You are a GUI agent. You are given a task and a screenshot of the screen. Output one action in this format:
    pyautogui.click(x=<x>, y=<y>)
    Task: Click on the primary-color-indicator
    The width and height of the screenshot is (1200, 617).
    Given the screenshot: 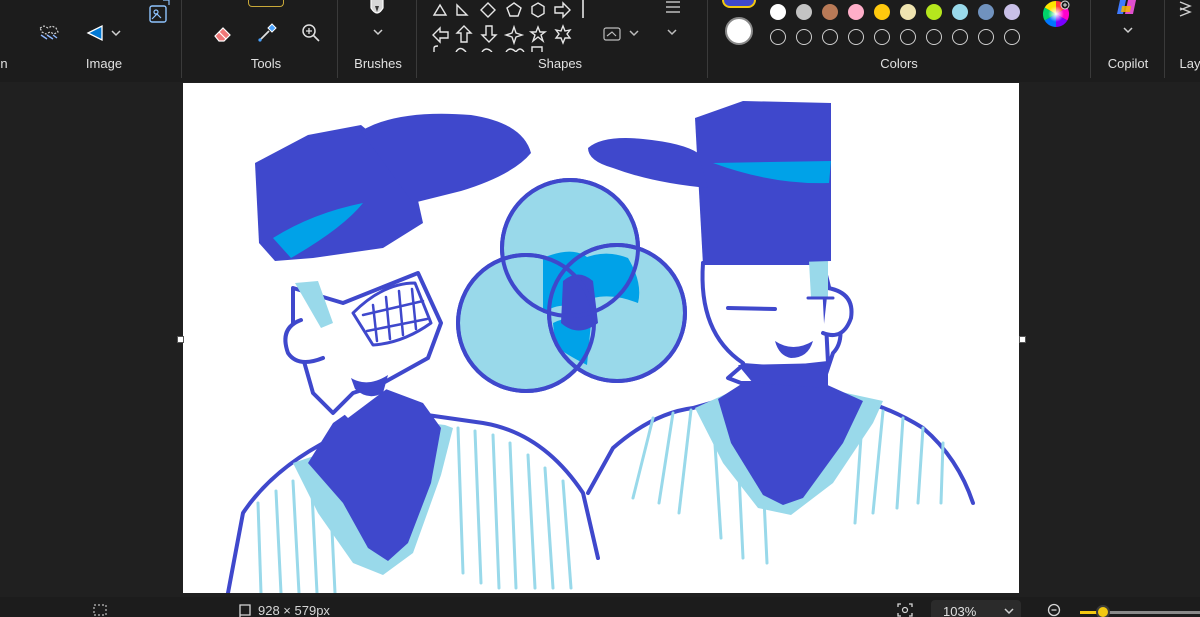 What is the action you would take?
    pyautogui.click(x=739, y=4)
    